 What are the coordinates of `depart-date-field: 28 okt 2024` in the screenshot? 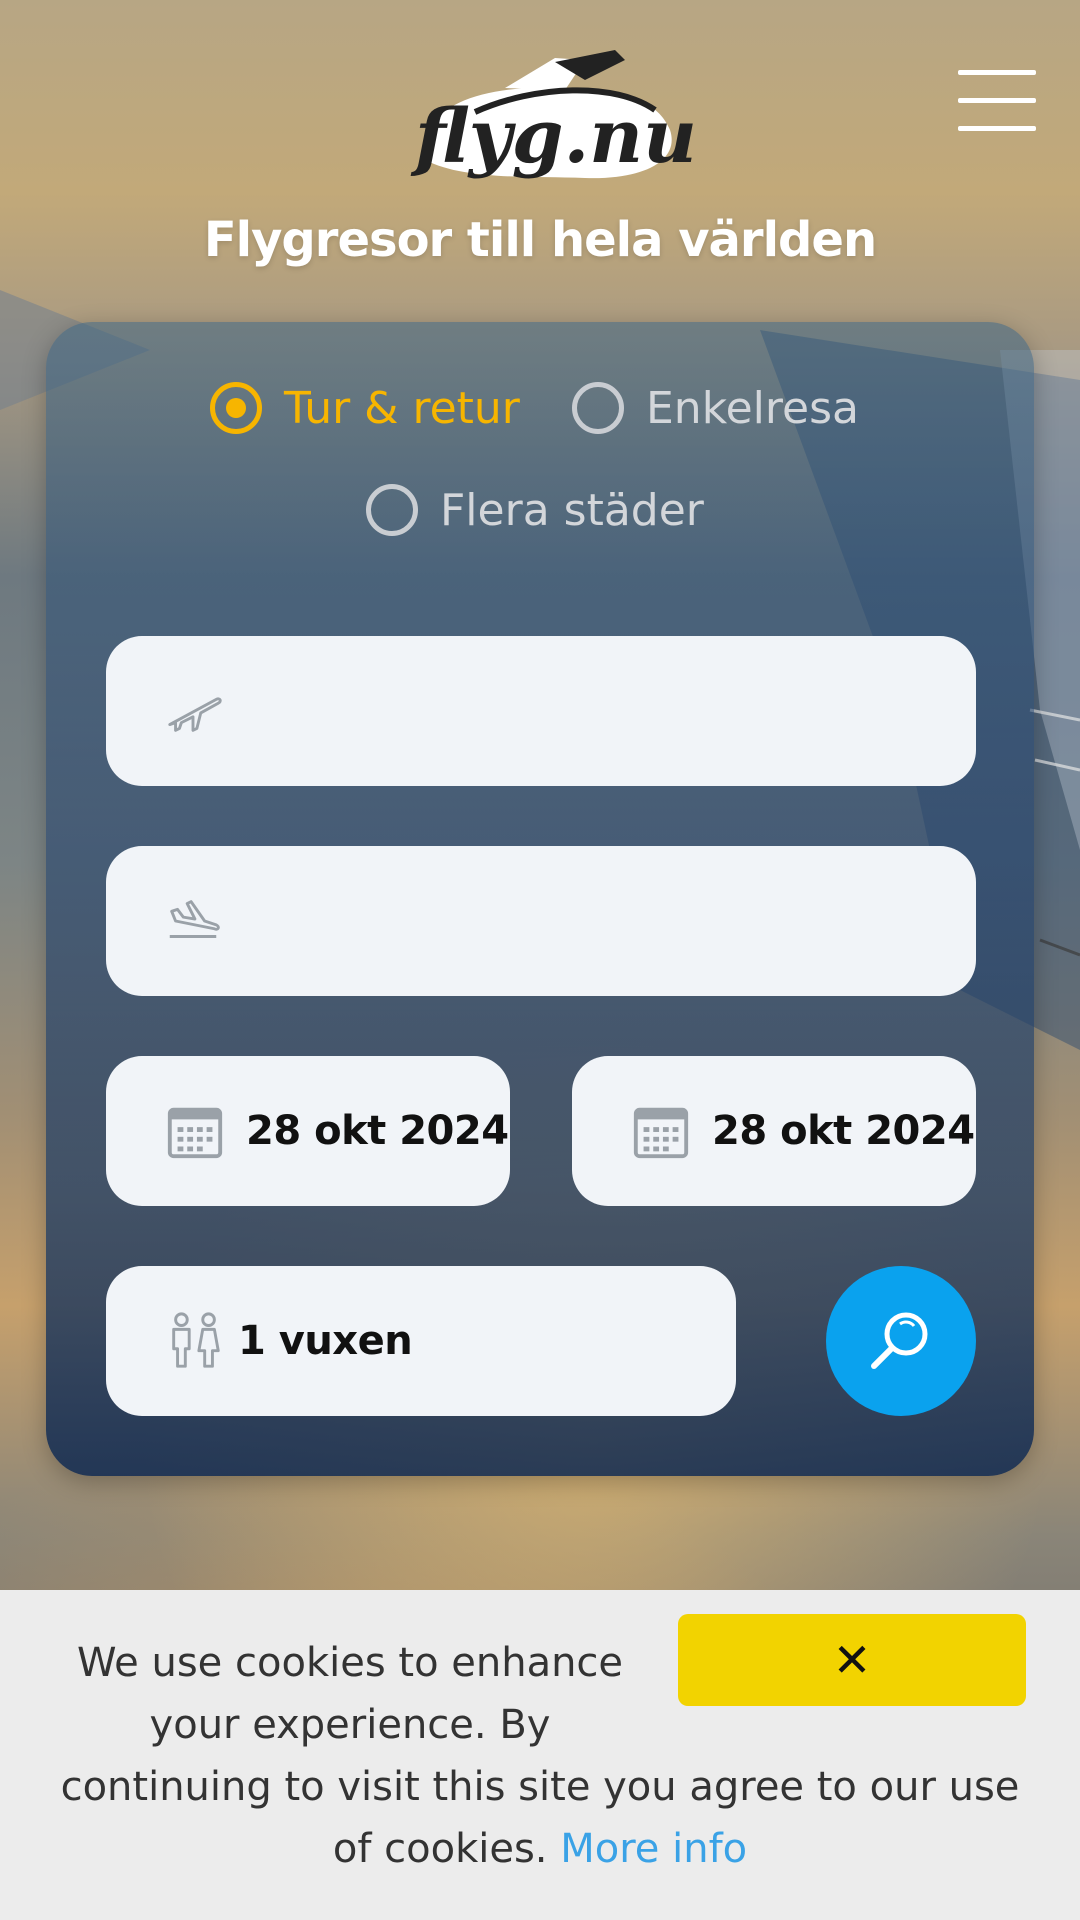 It's located at (308, 1131).